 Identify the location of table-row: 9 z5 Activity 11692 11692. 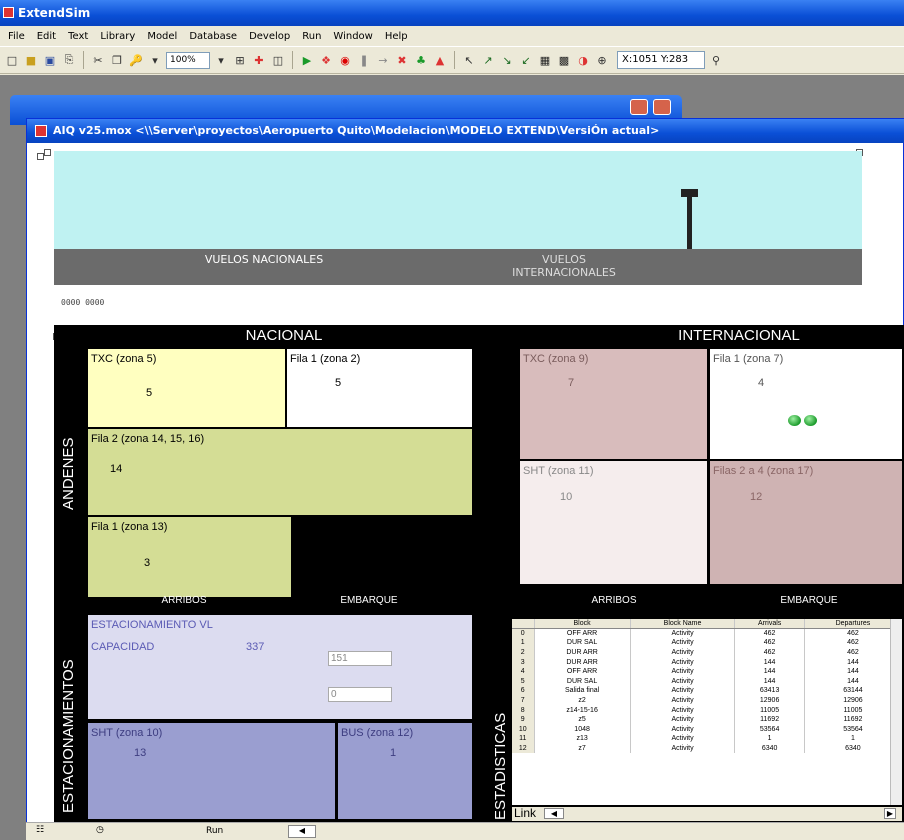
(707, 719).